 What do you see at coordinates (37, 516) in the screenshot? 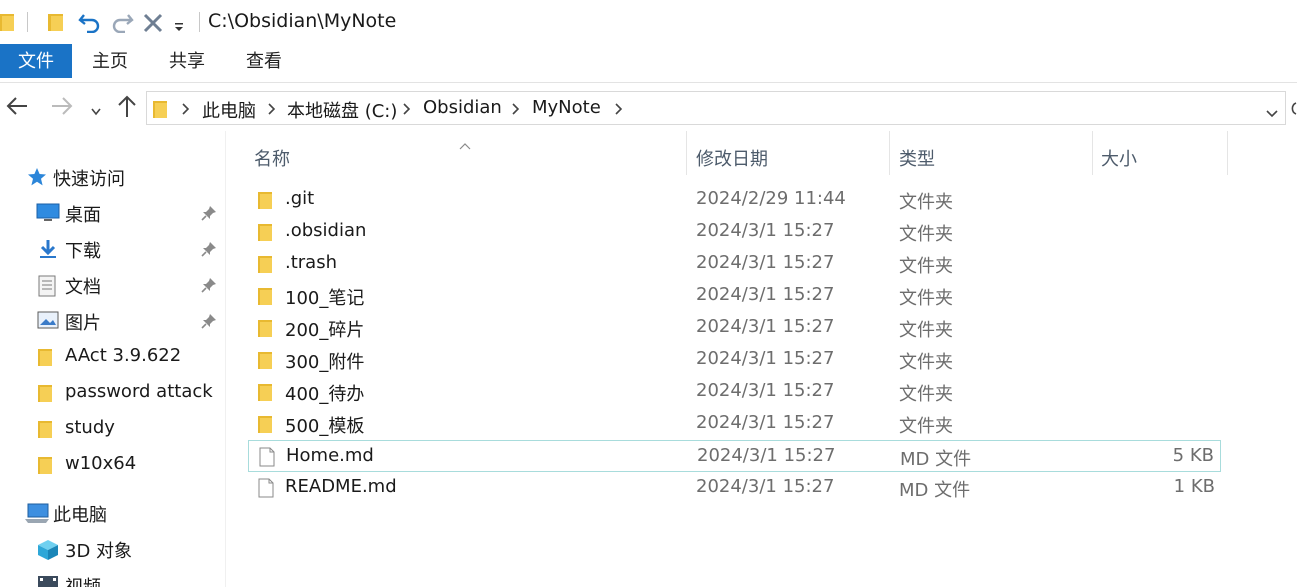
I see `computer-icon` at bounding box center [37, 516].